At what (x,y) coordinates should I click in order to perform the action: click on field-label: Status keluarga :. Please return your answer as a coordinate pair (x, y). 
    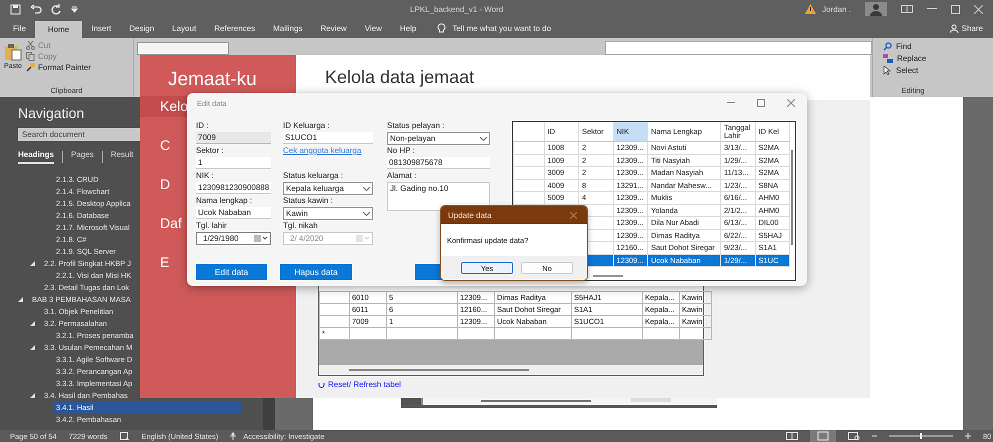
    Looking at the image, I should click on (313, 175).